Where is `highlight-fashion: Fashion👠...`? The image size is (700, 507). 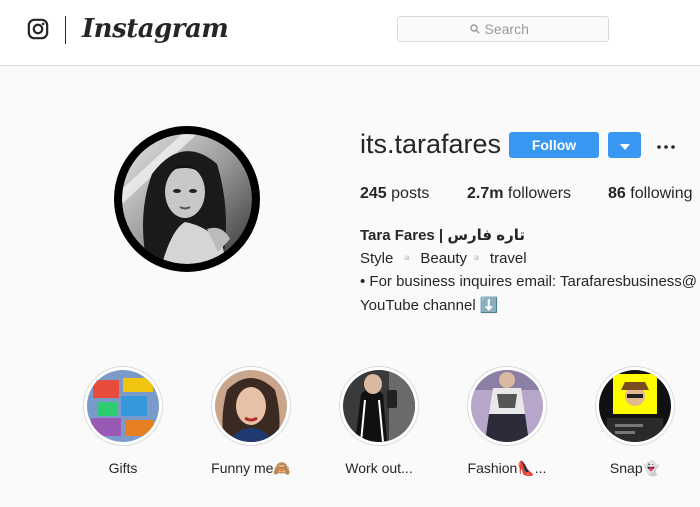
highlight-fashion: Fashion👠... is located at coordinates (507, 421).